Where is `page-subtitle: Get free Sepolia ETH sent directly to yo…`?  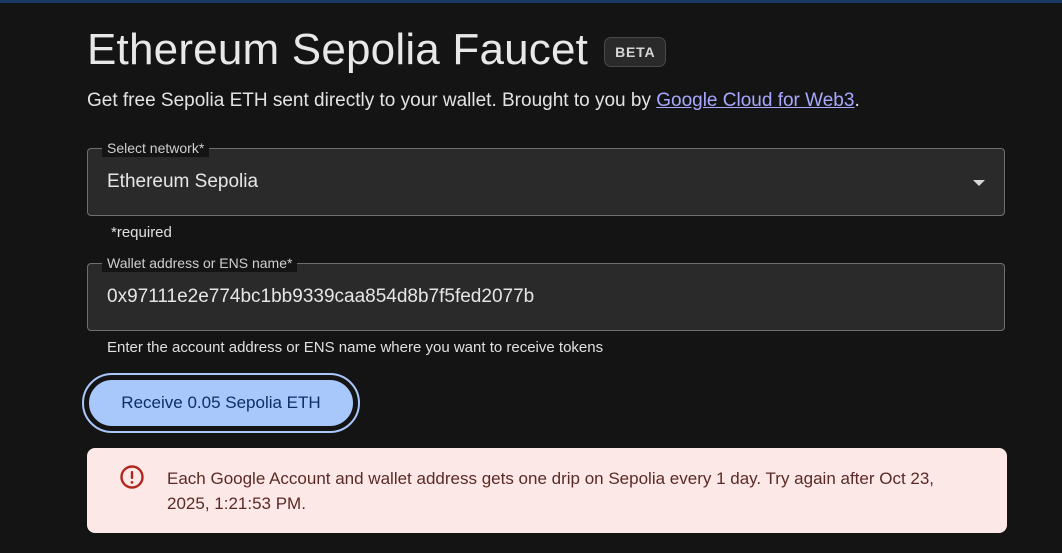
page-subtitle: Get free Sepolia ETH sent directly to yo… is located at coordinates (473, 101).